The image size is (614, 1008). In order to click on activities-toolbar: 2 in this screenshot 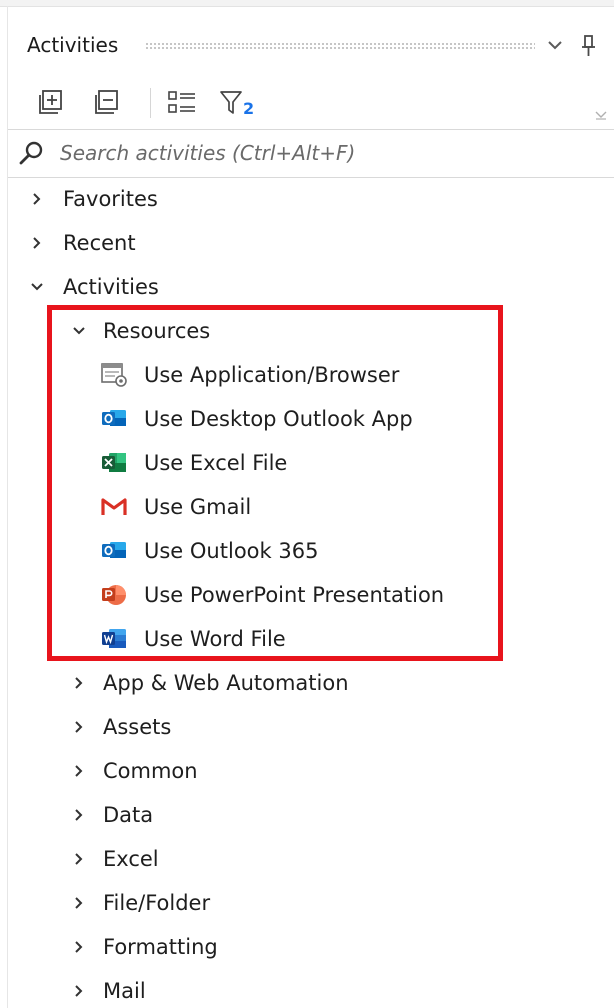, I will do `click(311, 105)`.